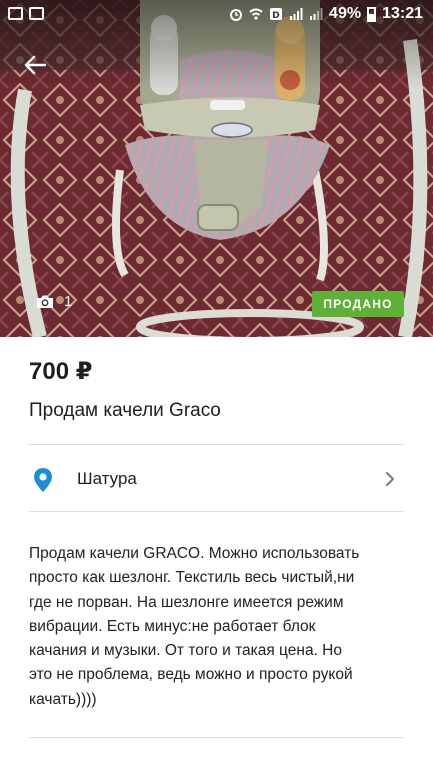 The image size is (433, 770). Describe the element at coordinates (216, 15) in the screenshot. I see `status-bar: D 49% 13:21` at that location.